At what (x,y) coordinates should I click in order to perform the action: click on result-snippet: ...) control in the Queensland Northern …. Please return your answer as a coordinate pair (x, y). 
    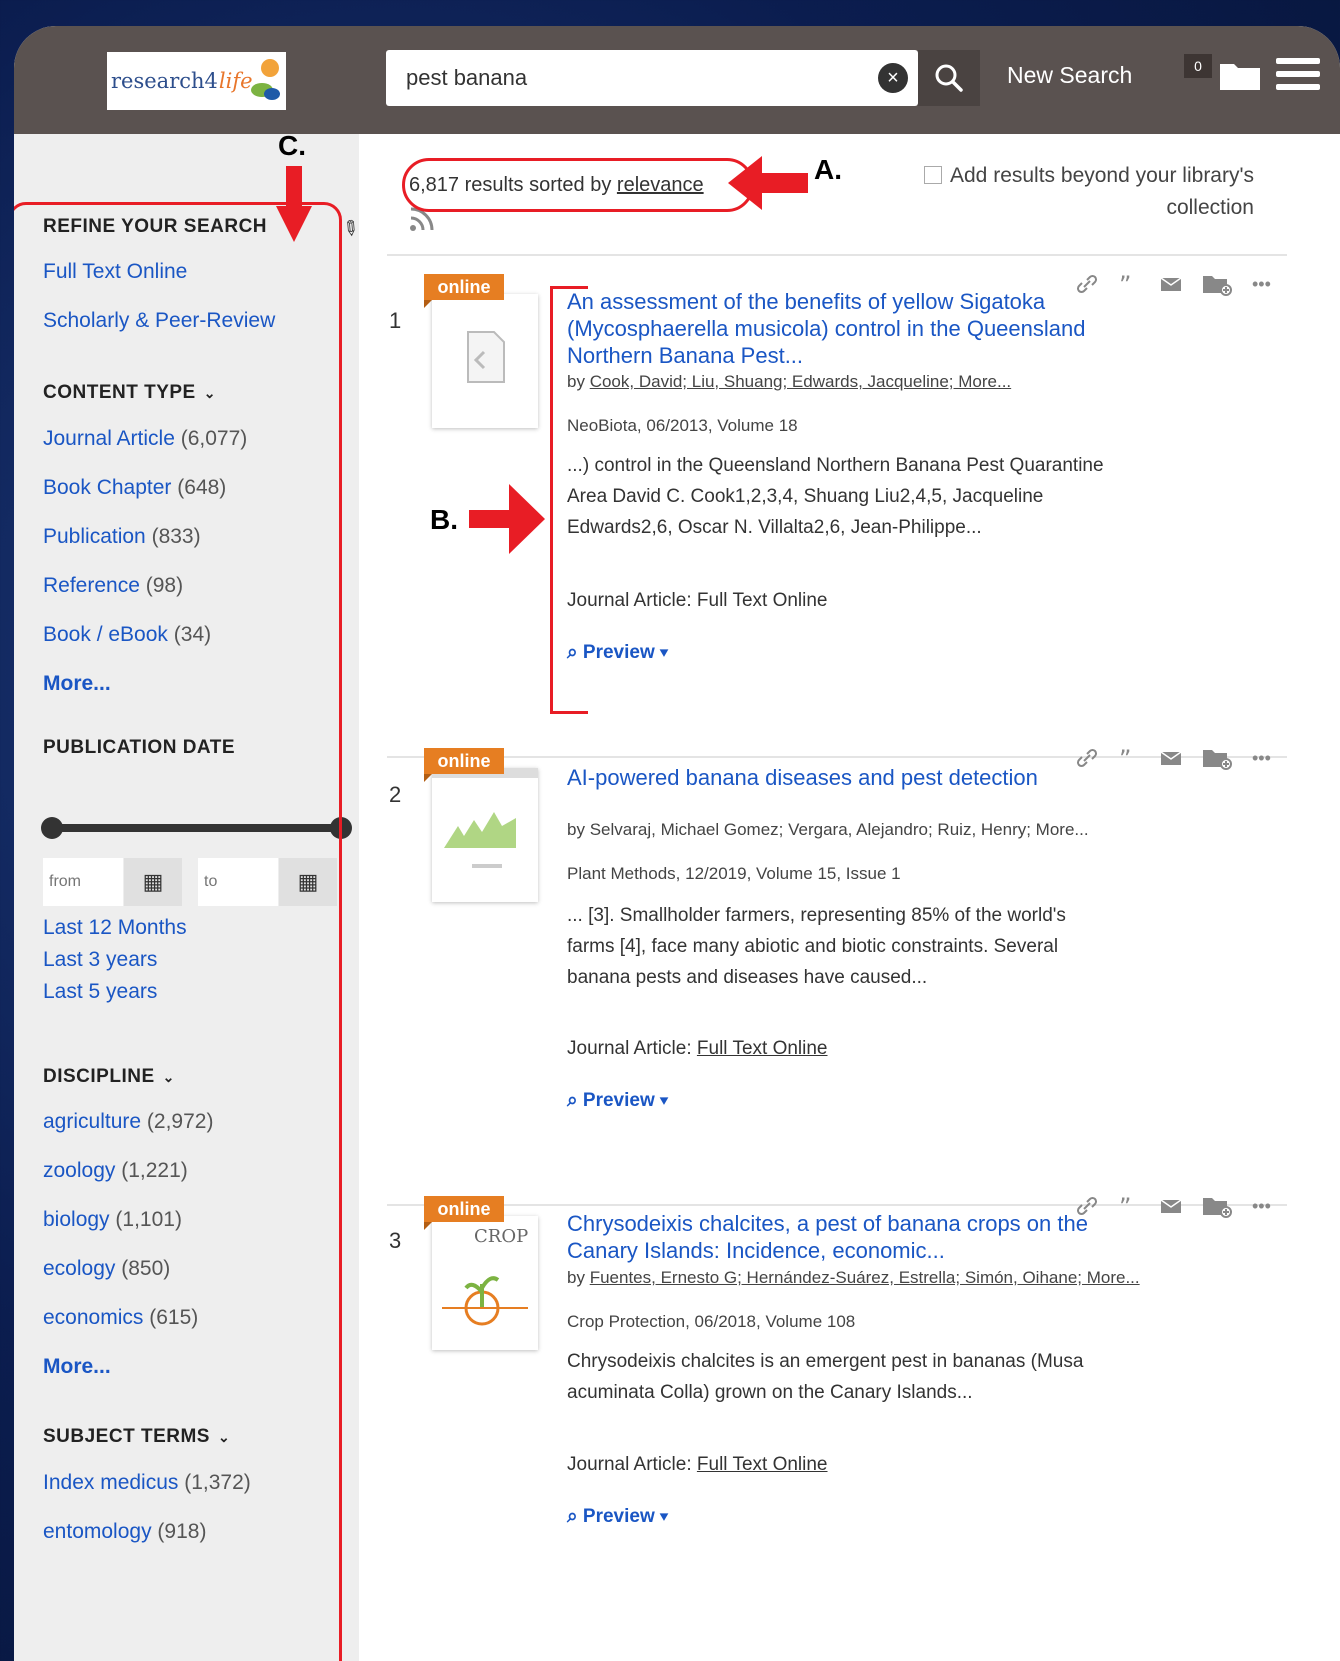
    Looking at the image, I should click on (835, 496).